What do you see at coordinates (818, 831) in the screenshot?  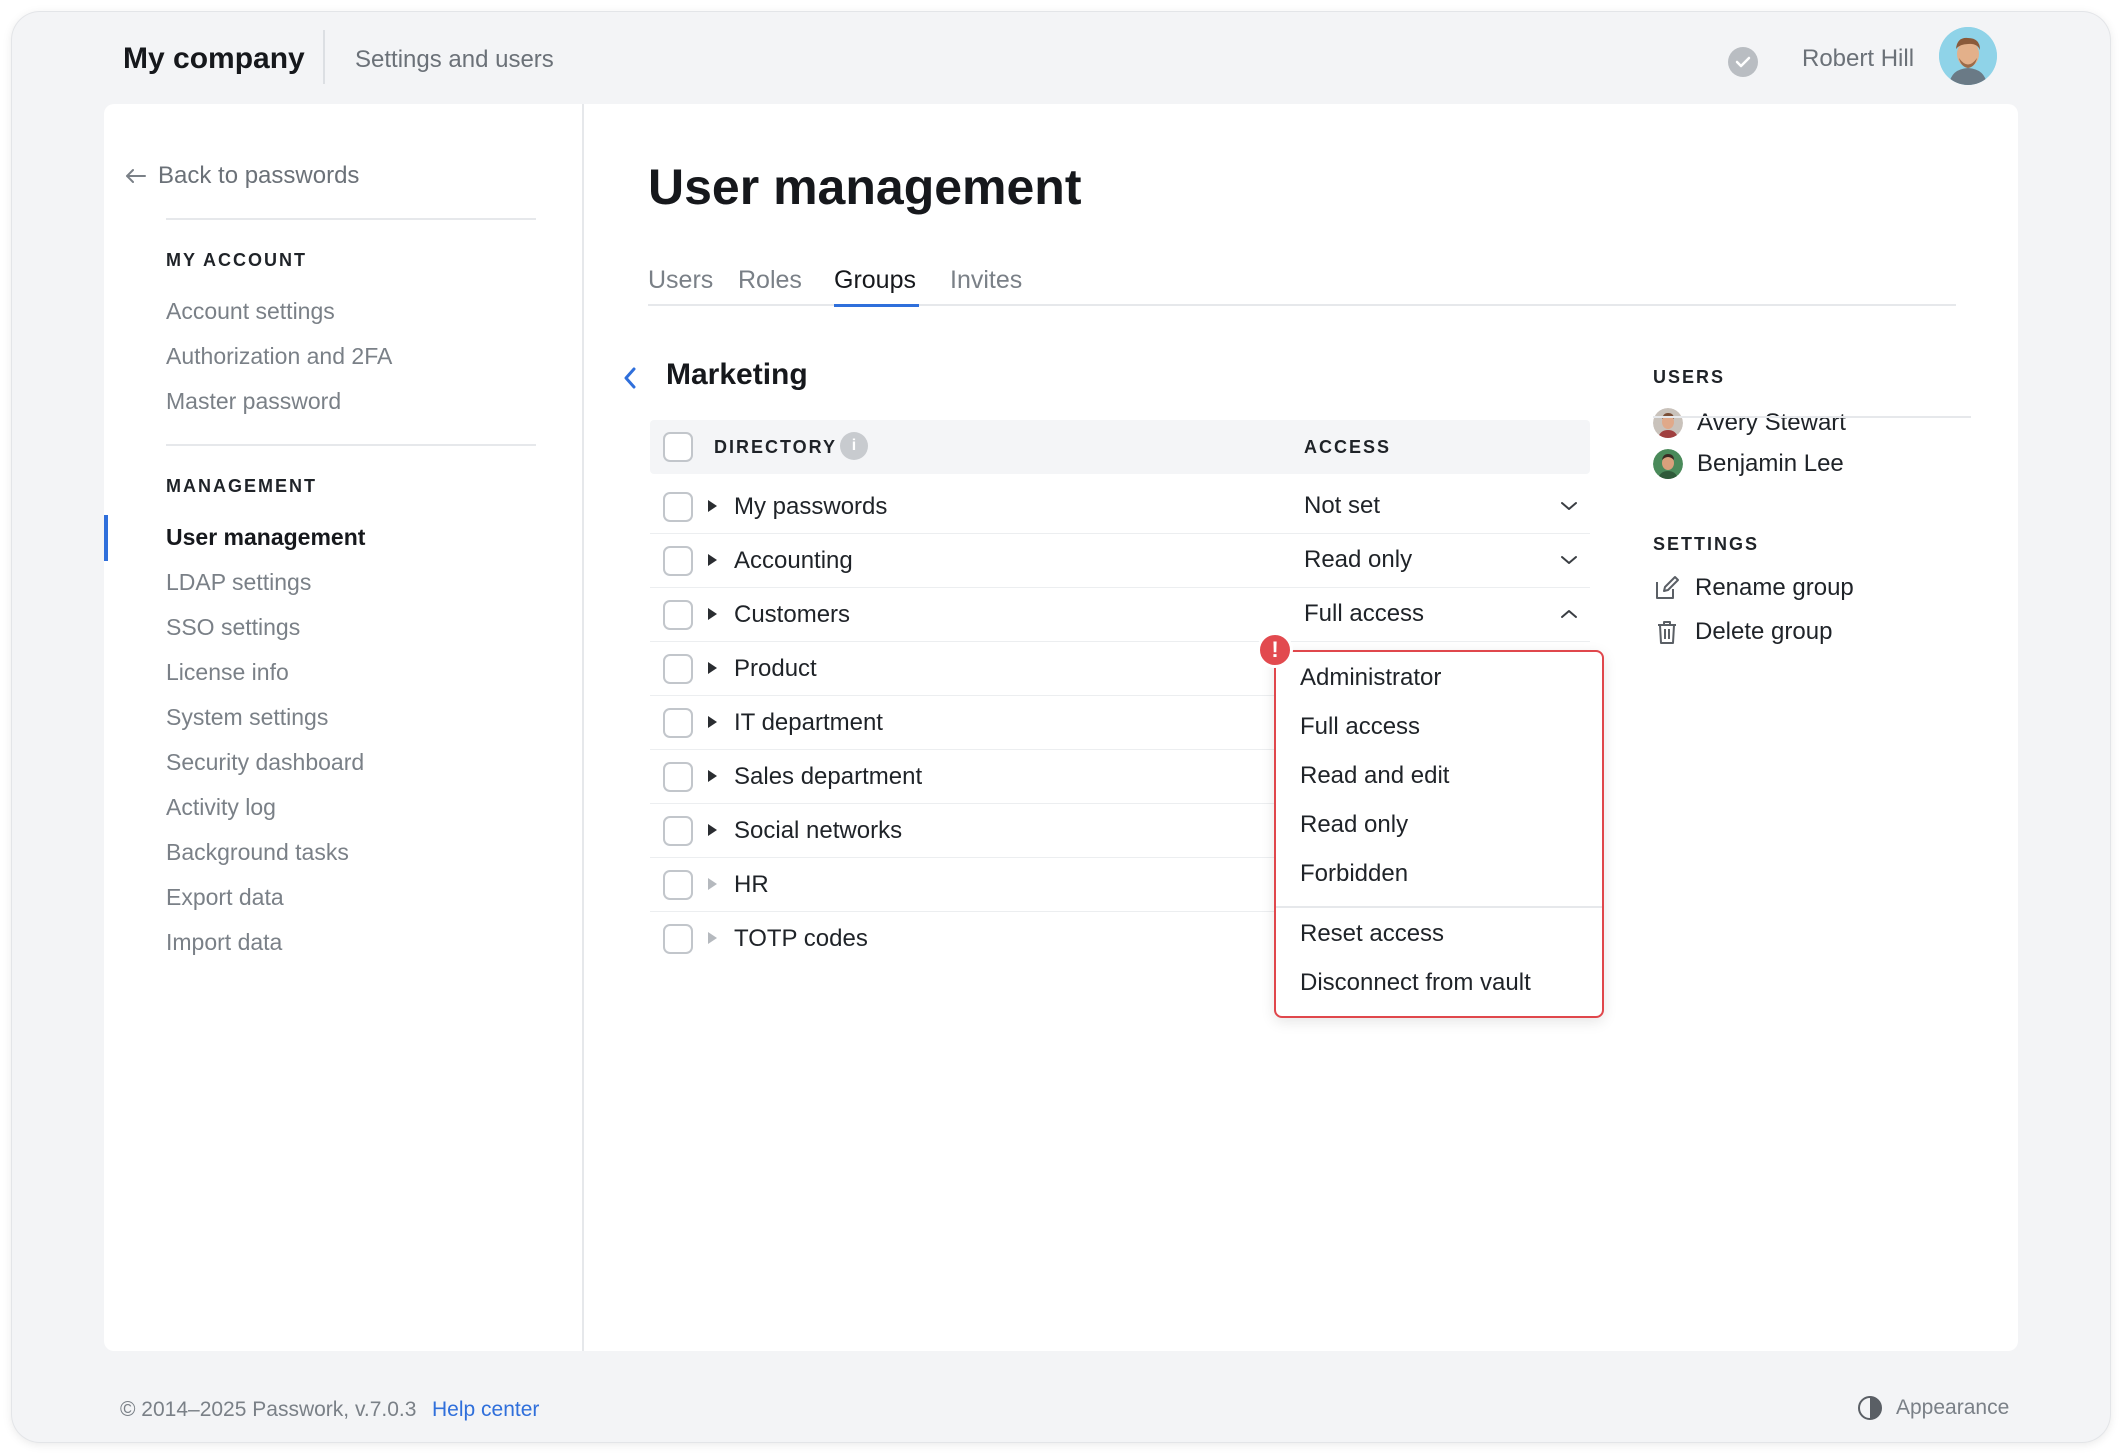 I see `directory-name: Social networks` at bounding box center [818, 831].